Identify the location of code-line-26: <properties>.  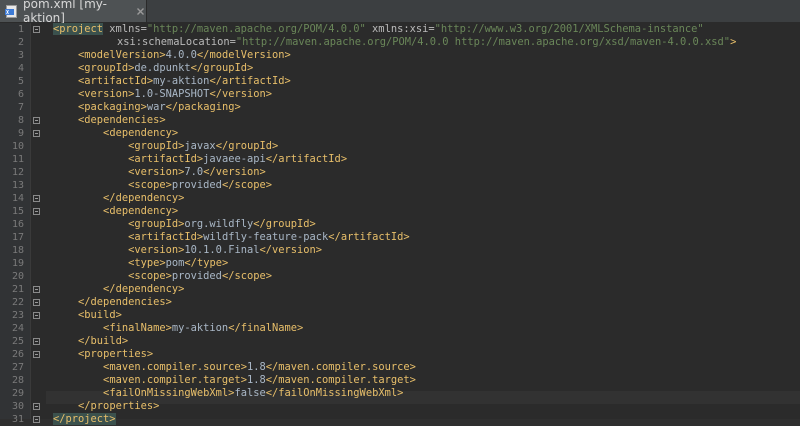
(116, 354).